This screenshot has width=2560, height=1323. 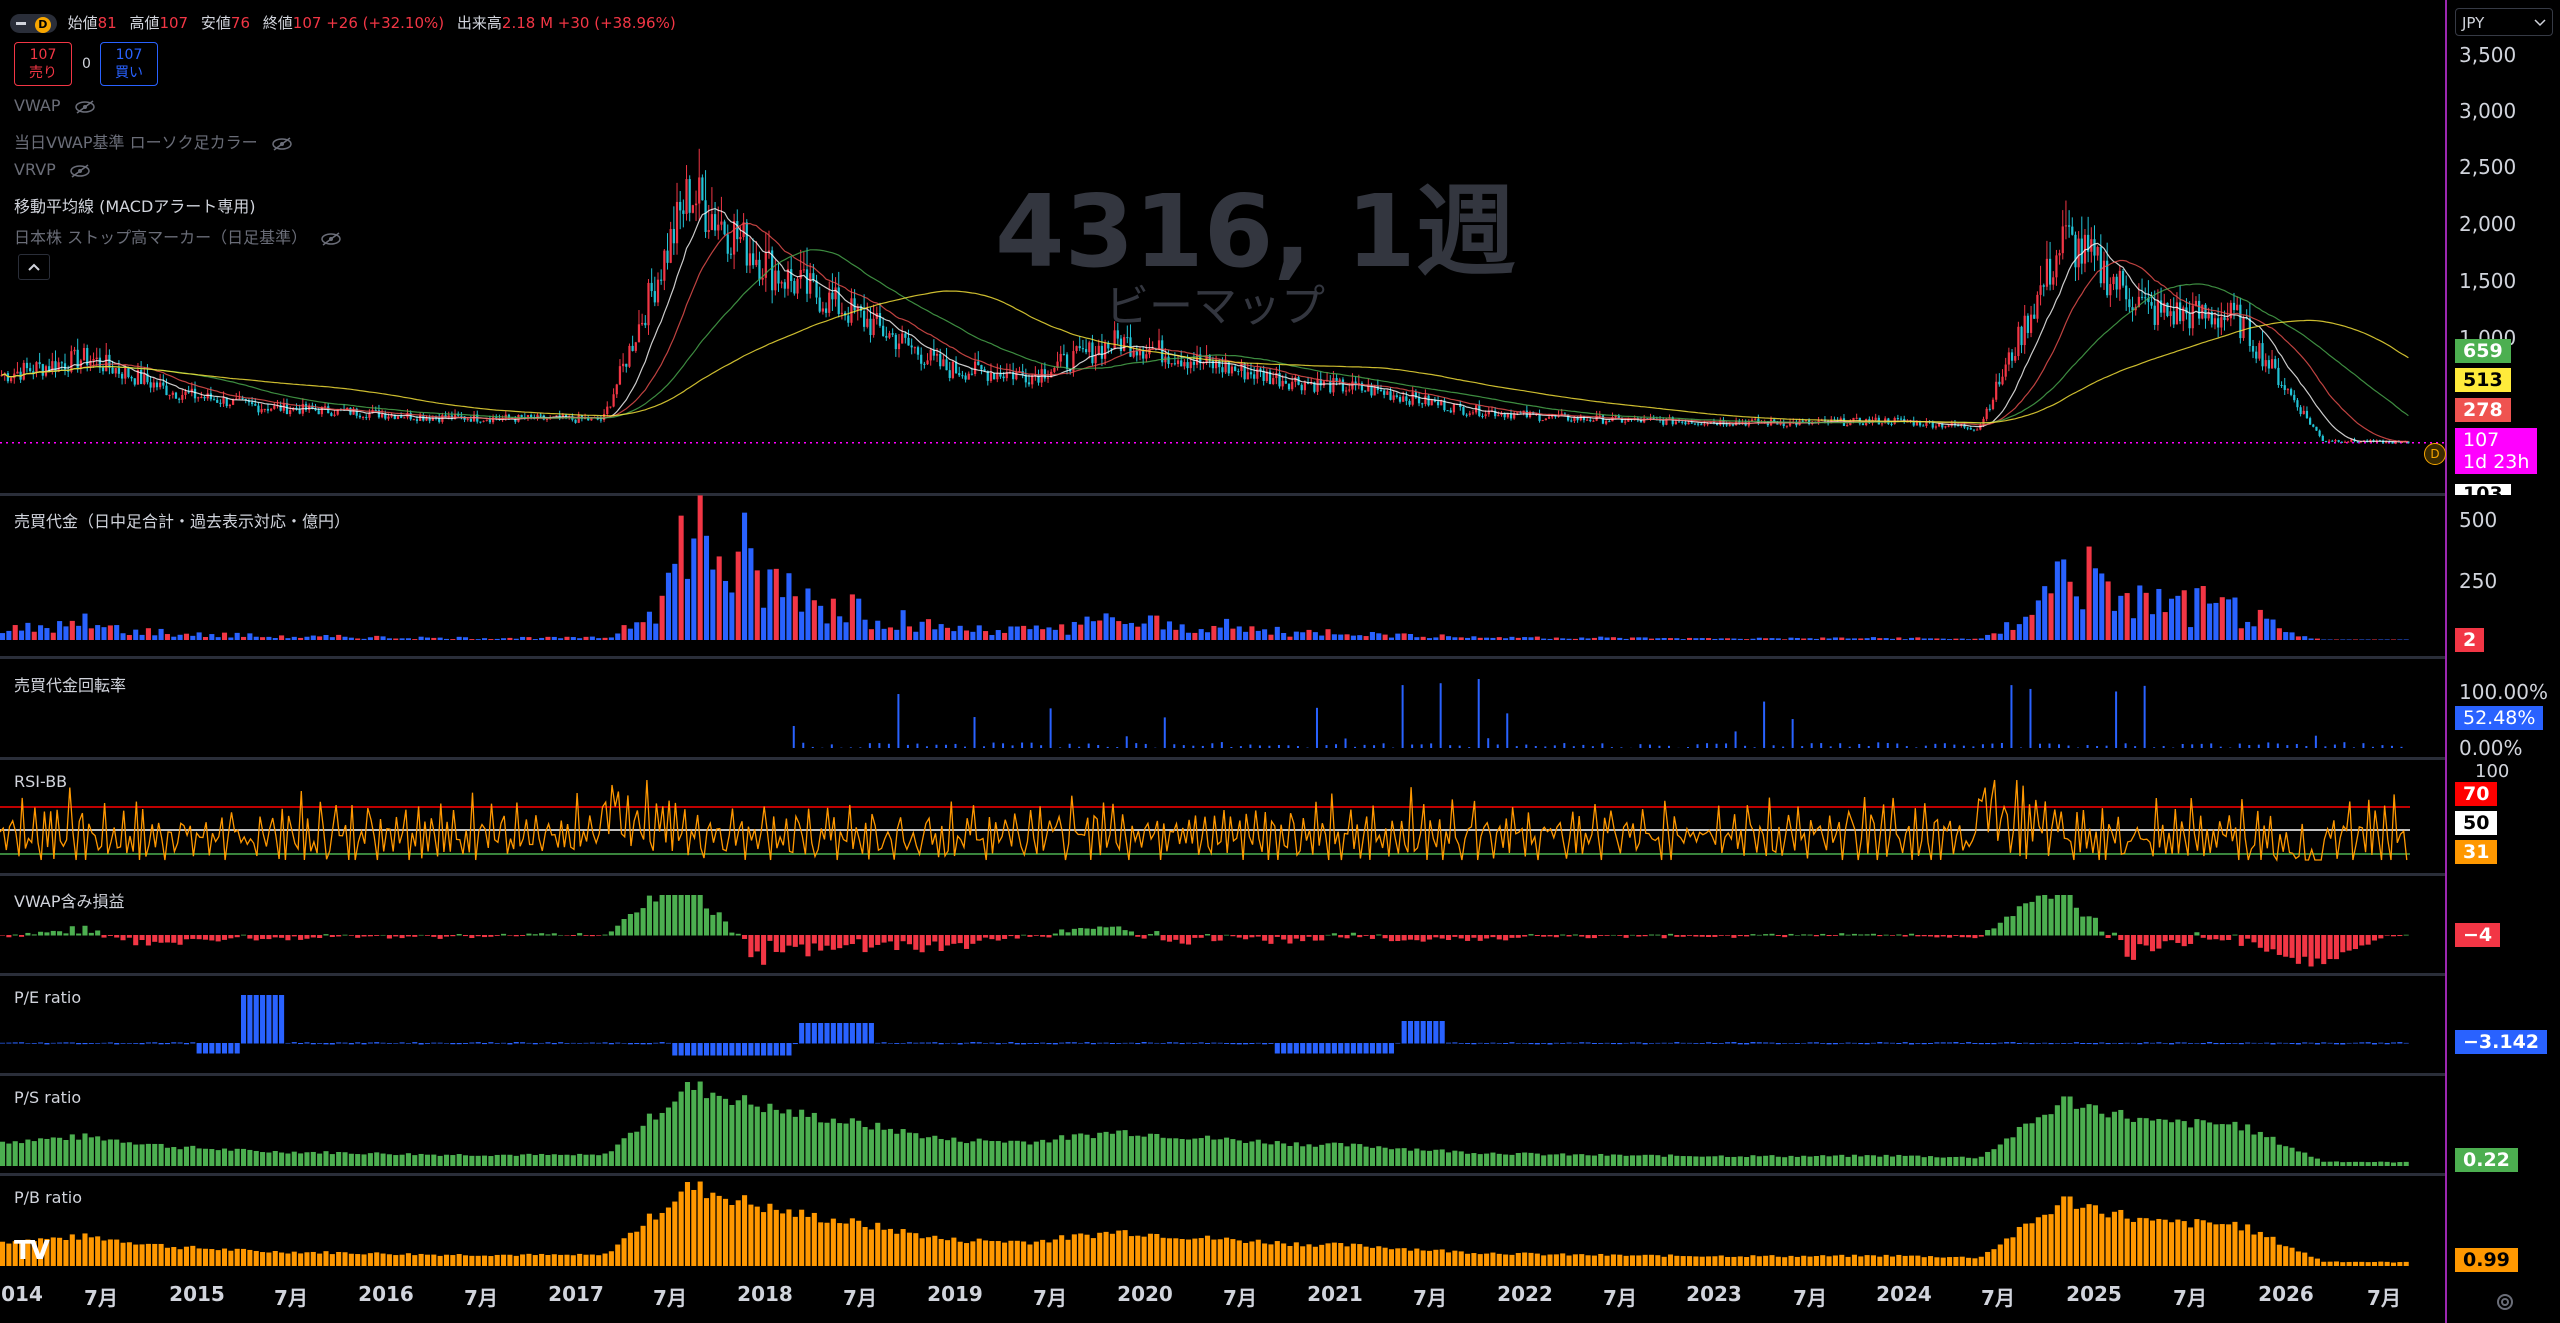 I want to click on indicator-vrvp: VRVP, so click(x=52, y=169).